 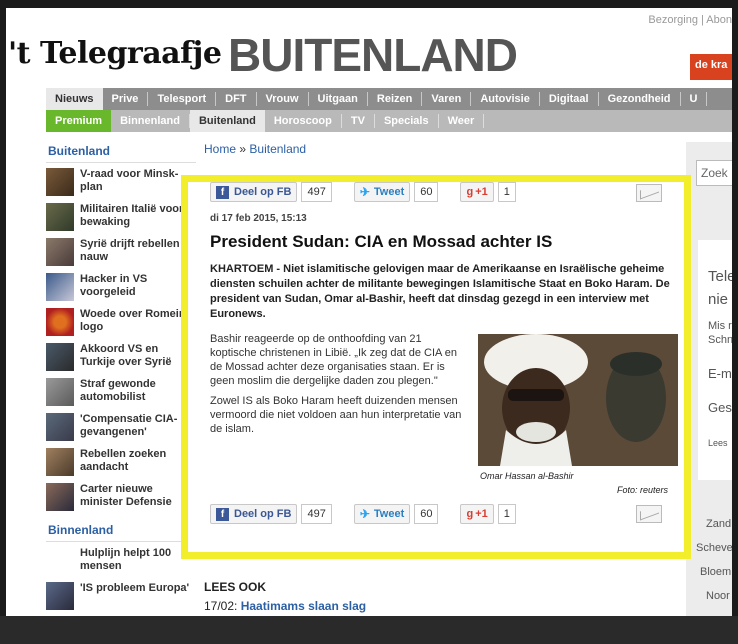 I want to click on sidebar-item: Carter nieuwe minister Defensie, so click(x=121, y=497).